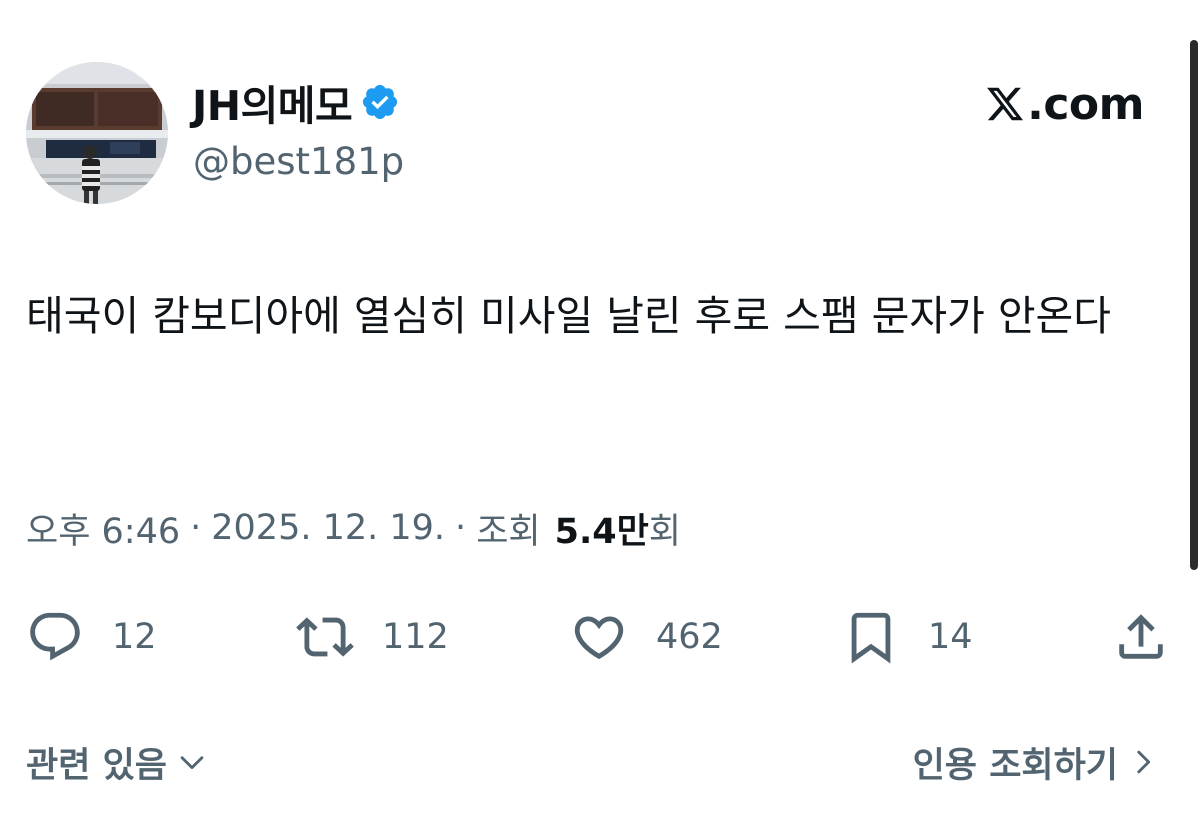 This screenshot has height=835, width=1200. I want to click on x-logo-icon, so click(1005, 104).